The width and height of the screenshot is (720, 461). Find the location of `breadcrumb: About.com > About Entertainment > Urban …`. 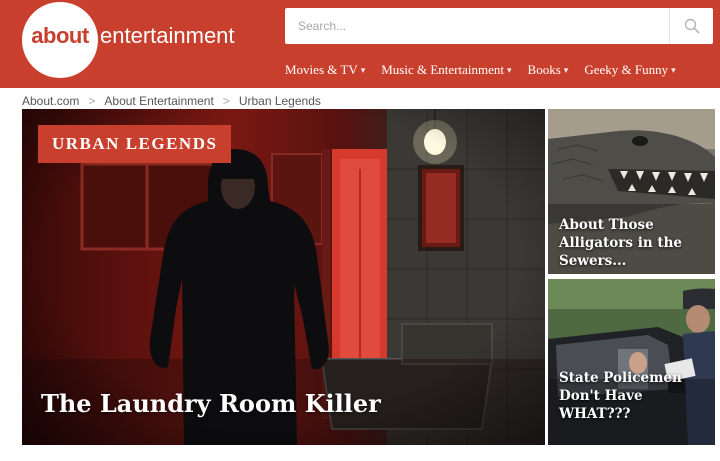

breadcrumb: About.com > About Entertainment > Urban … is located at coordinates (171, 101).